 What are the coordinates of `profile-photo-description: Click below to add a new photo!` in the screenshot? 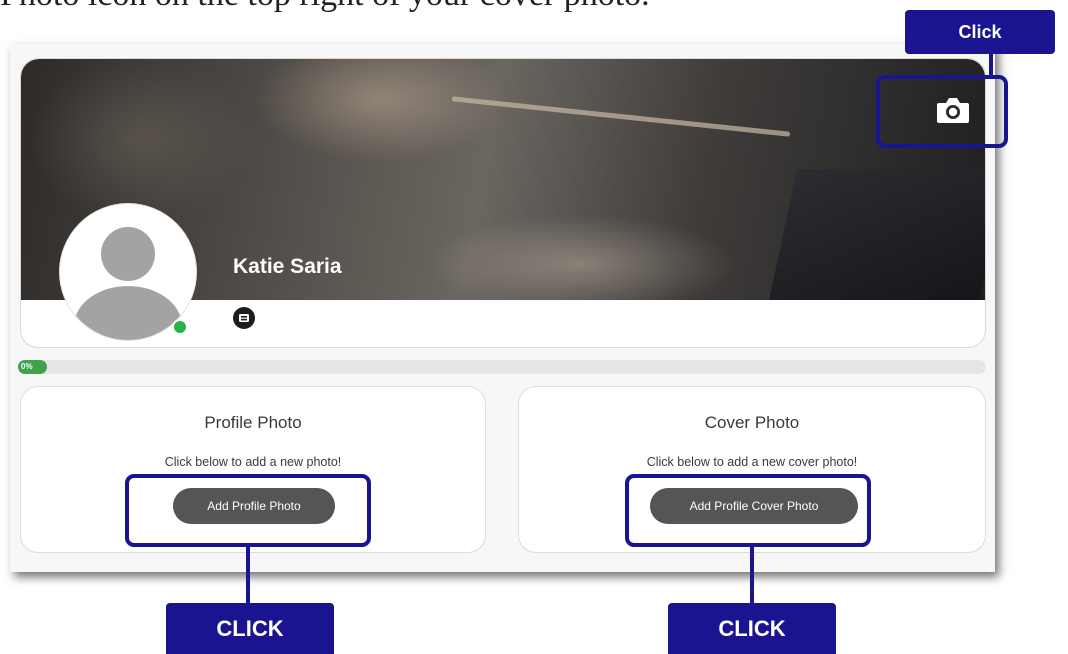 It's located at (253, 462).